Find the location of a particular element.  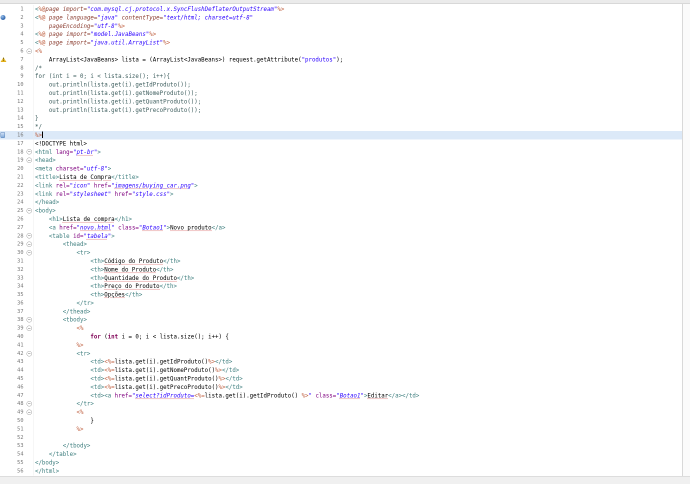

code-line-37: 37 </thead> is located at coordinates (341, 311).